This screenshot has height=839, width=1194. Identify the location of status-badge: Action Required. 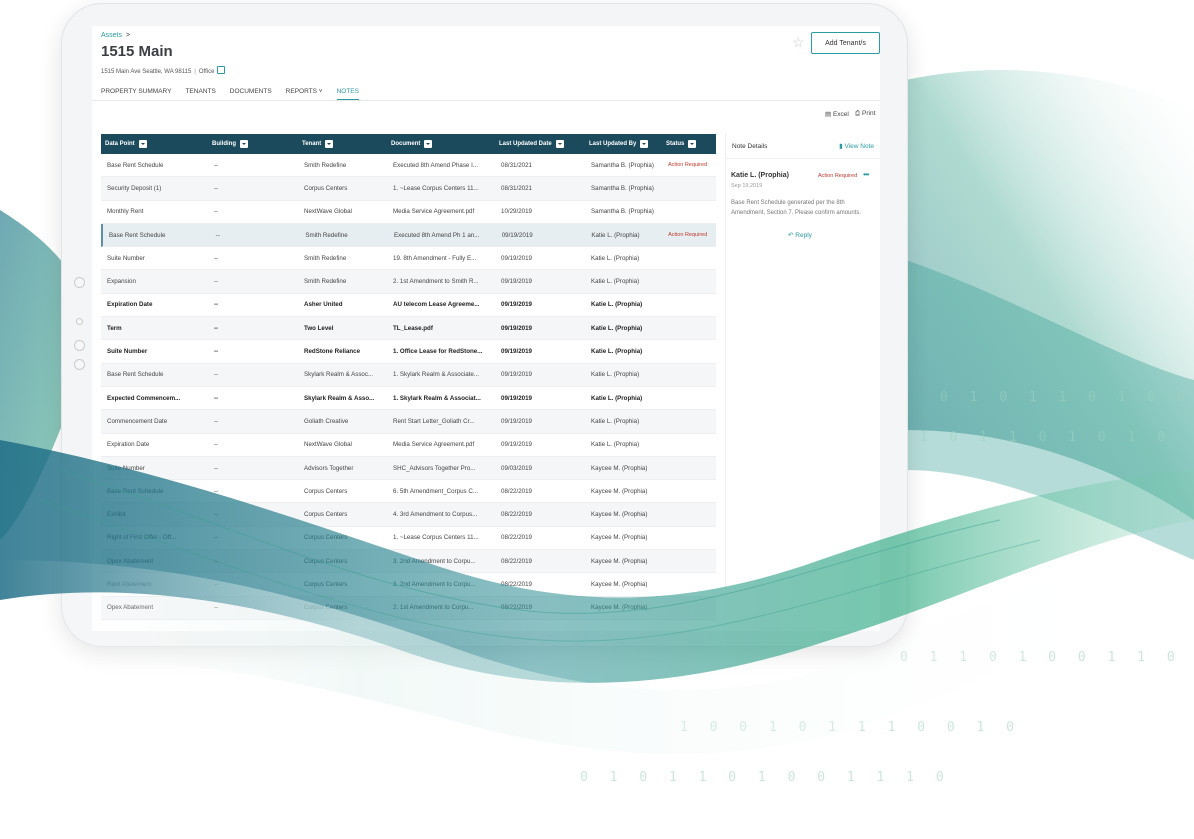
(688, 235).